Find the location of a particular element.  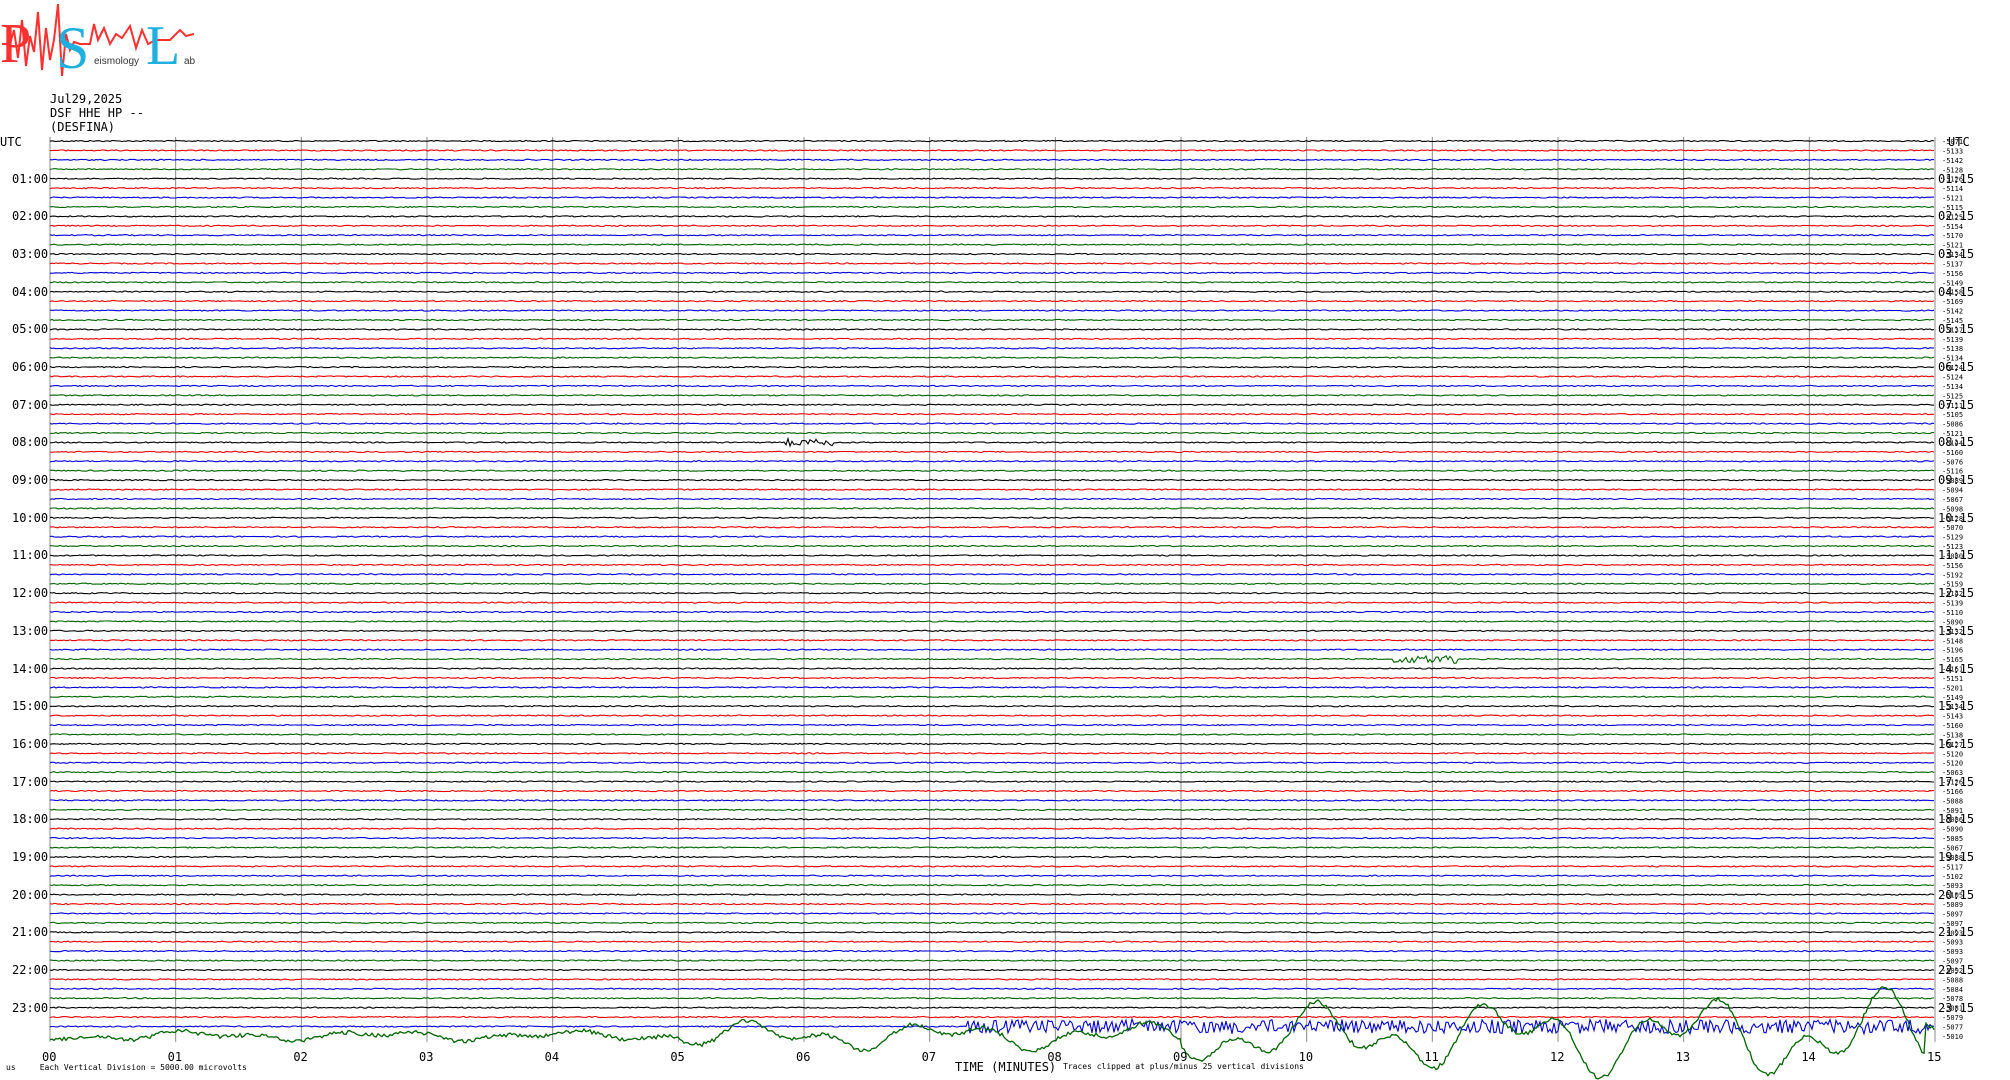

hour-label-right: 17:15 is located at coordinates (1956, 781).